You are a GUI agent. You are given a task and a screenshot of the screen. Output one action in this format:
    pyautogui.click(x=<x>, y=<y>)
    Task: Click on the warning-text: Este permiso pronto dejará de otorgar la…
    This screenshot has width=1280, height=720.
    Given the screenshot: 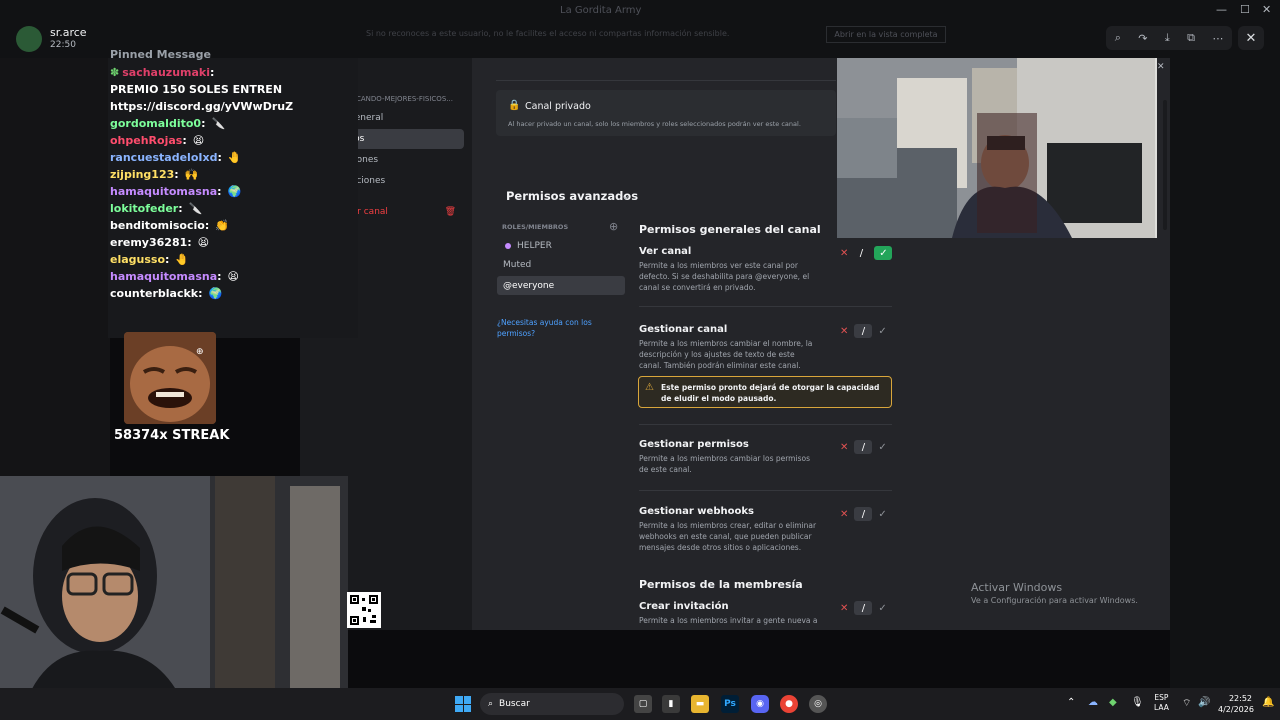 What is the action you would take?
    pyautogui.click(x=770, y=393)
    